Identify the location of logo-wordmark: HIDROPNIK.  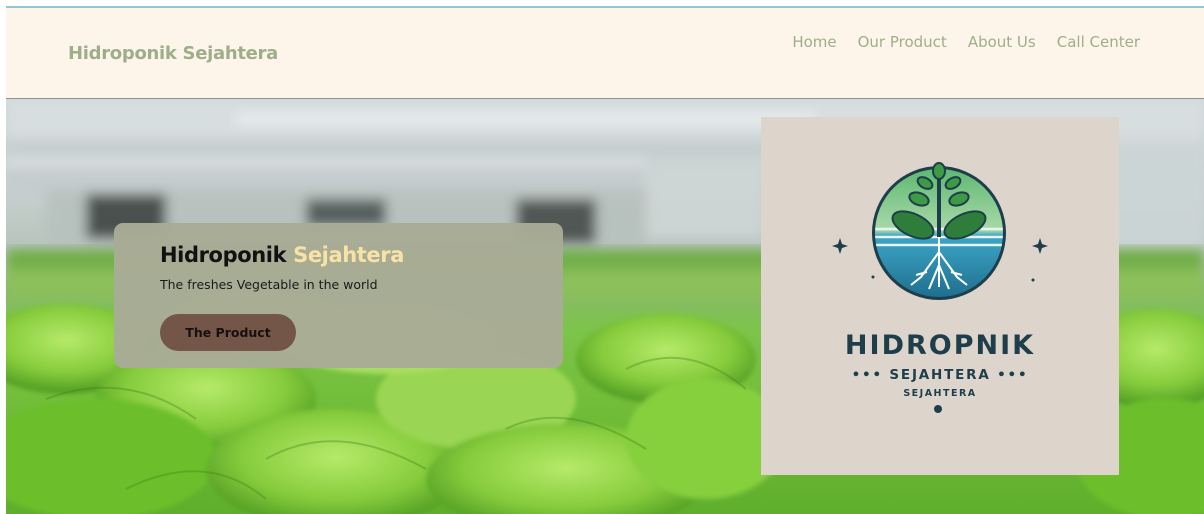
(940, 345).